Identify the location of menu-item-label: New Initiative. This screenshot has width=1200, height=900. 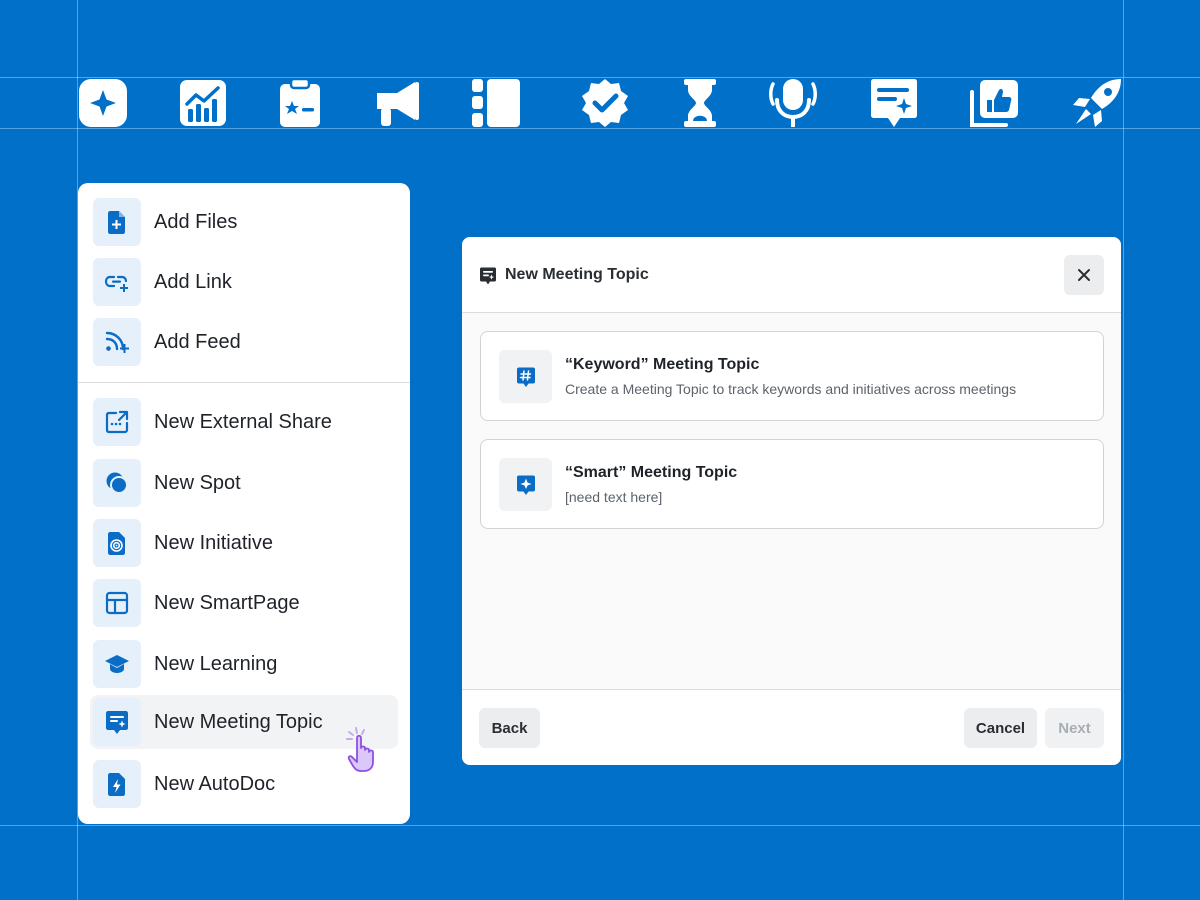
(213, 542).